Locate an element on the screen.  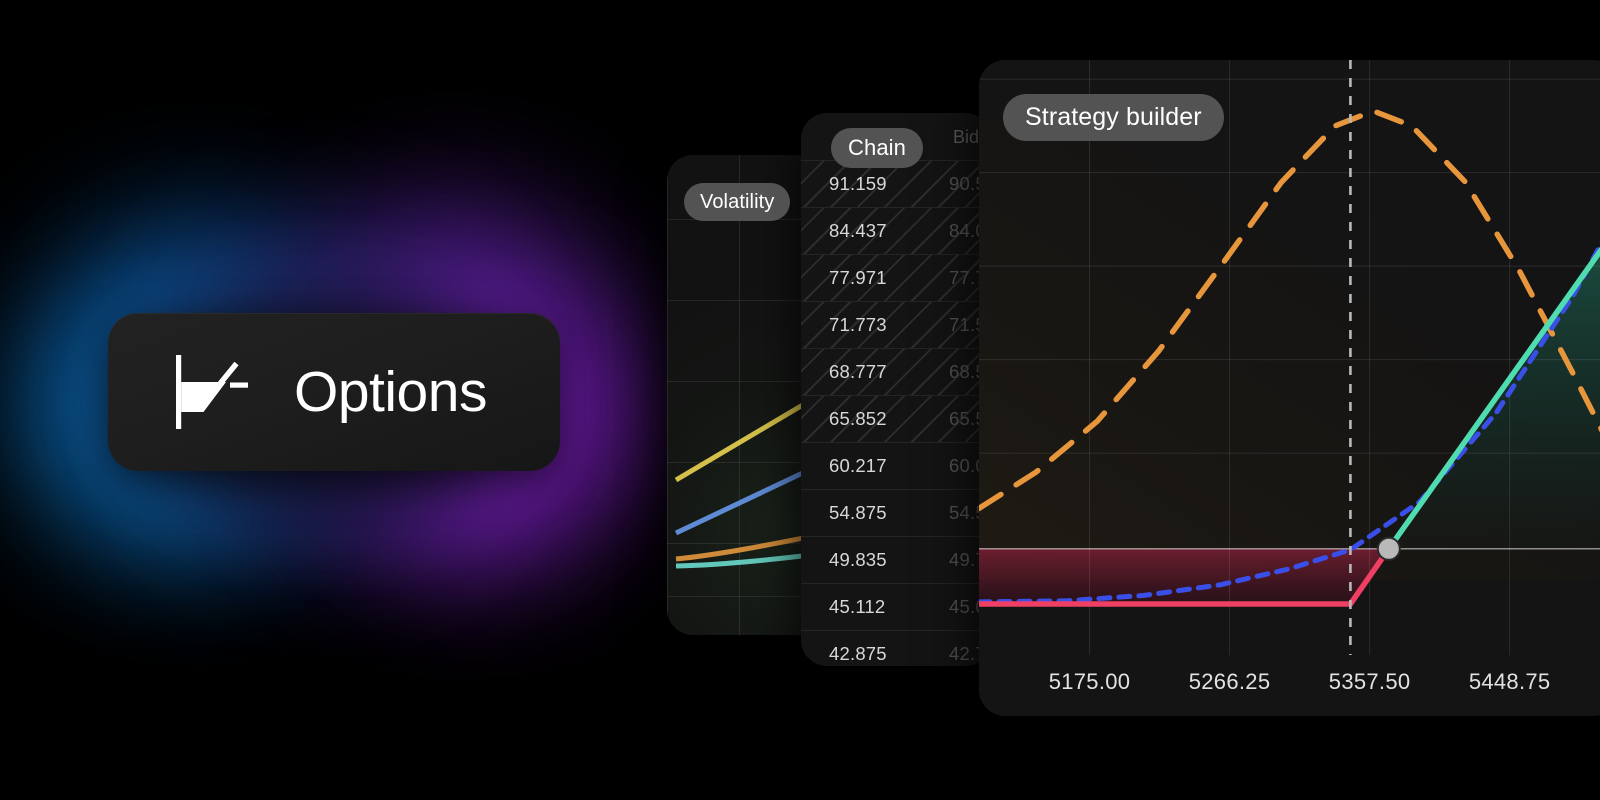
chain-title-pill: Chain is located at coordinates (877, 148).